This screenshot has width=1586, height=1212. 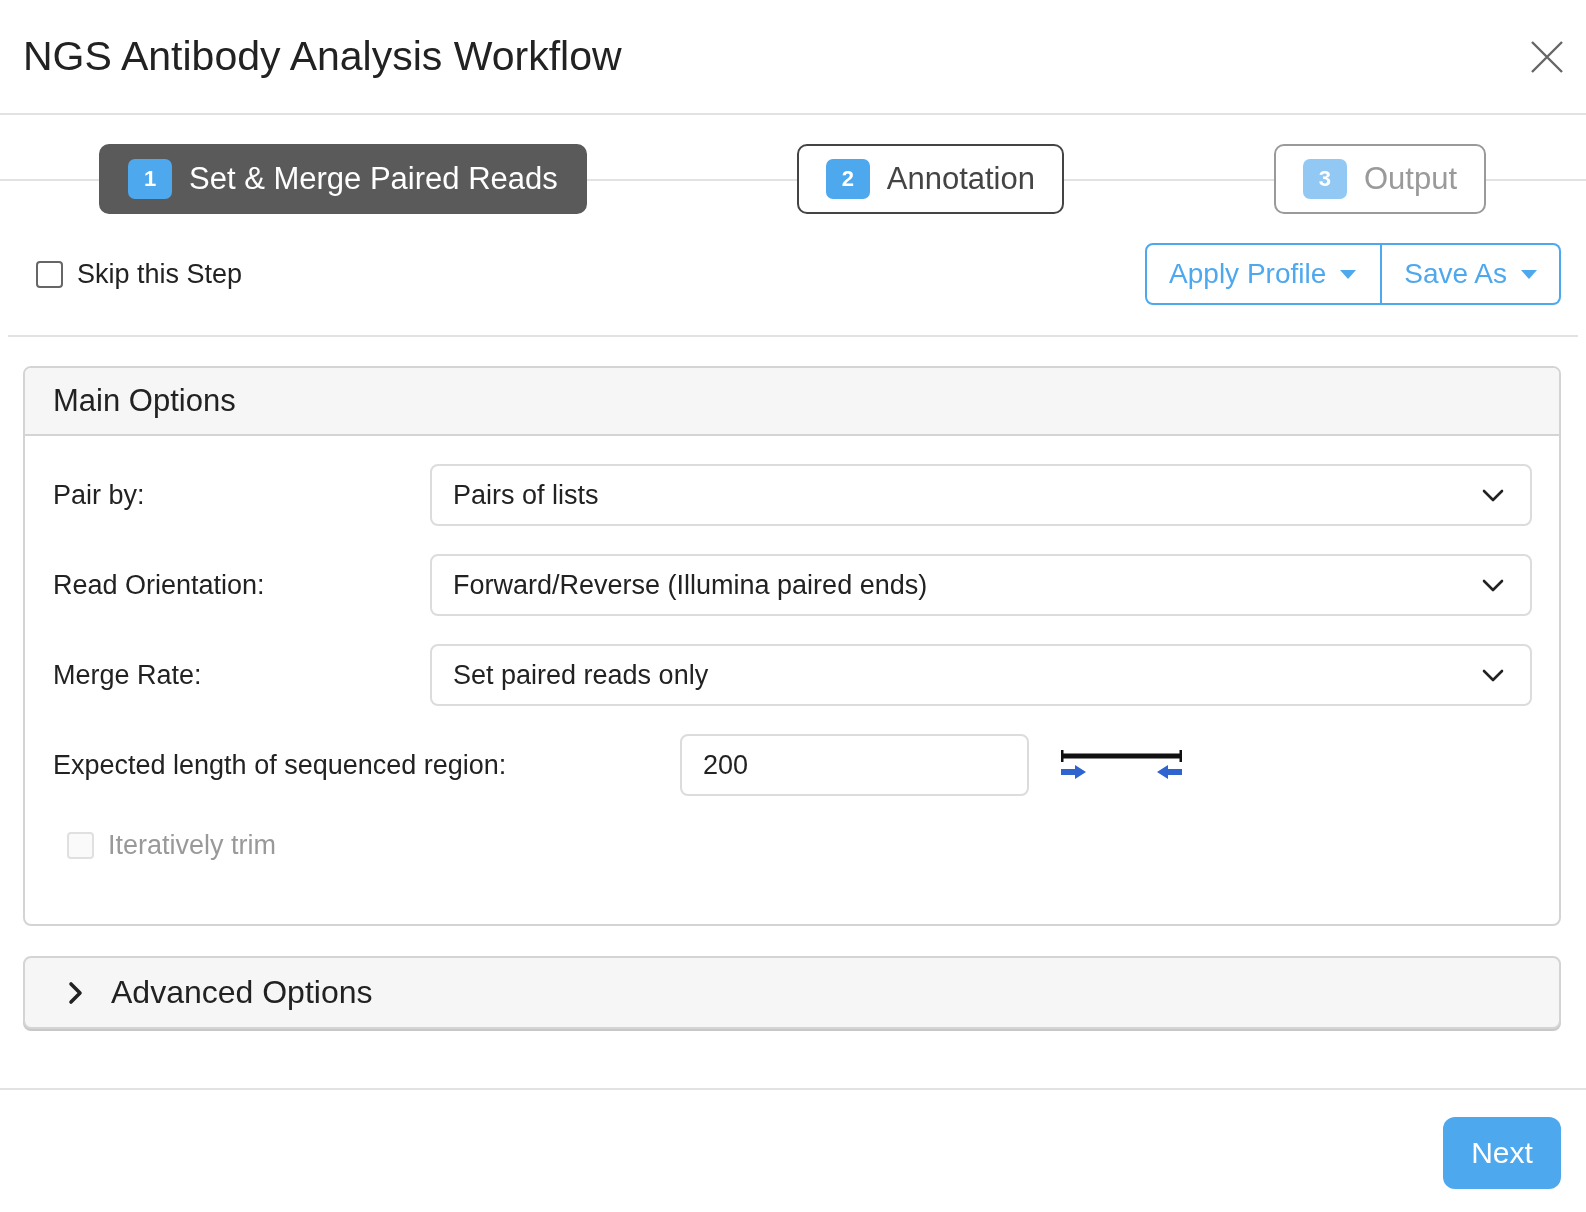 I want to click on checkbox-label: Skip this Step, so click(x=160, y=274).